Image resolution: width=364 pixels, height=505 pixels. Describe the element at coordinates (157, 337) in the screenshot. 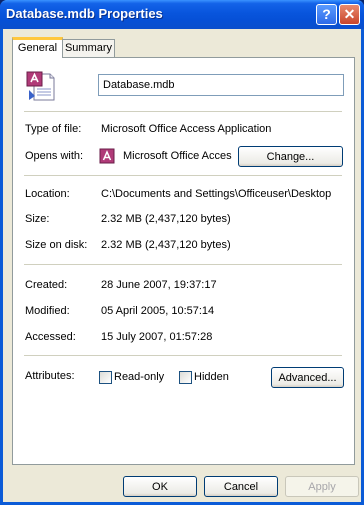

I see `accessed-value: 15 July 2007, 01:57:28` at that location.